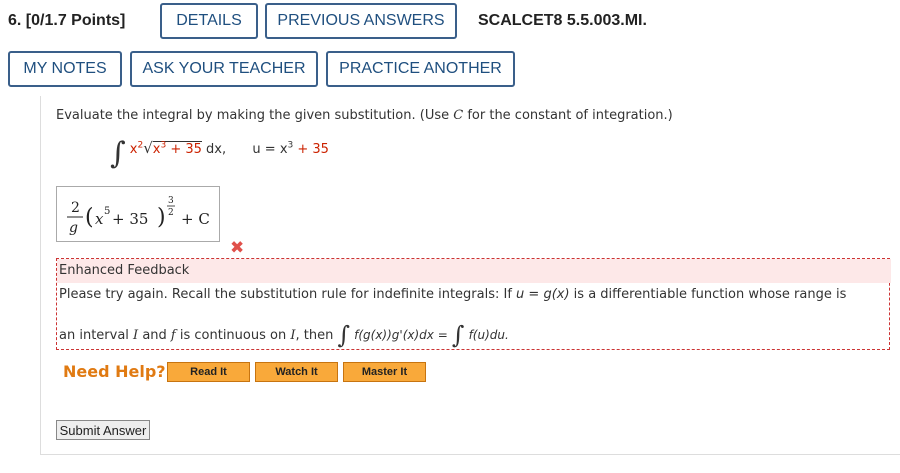  I want to click on answer-inner-variable: x, so click(99, 219).